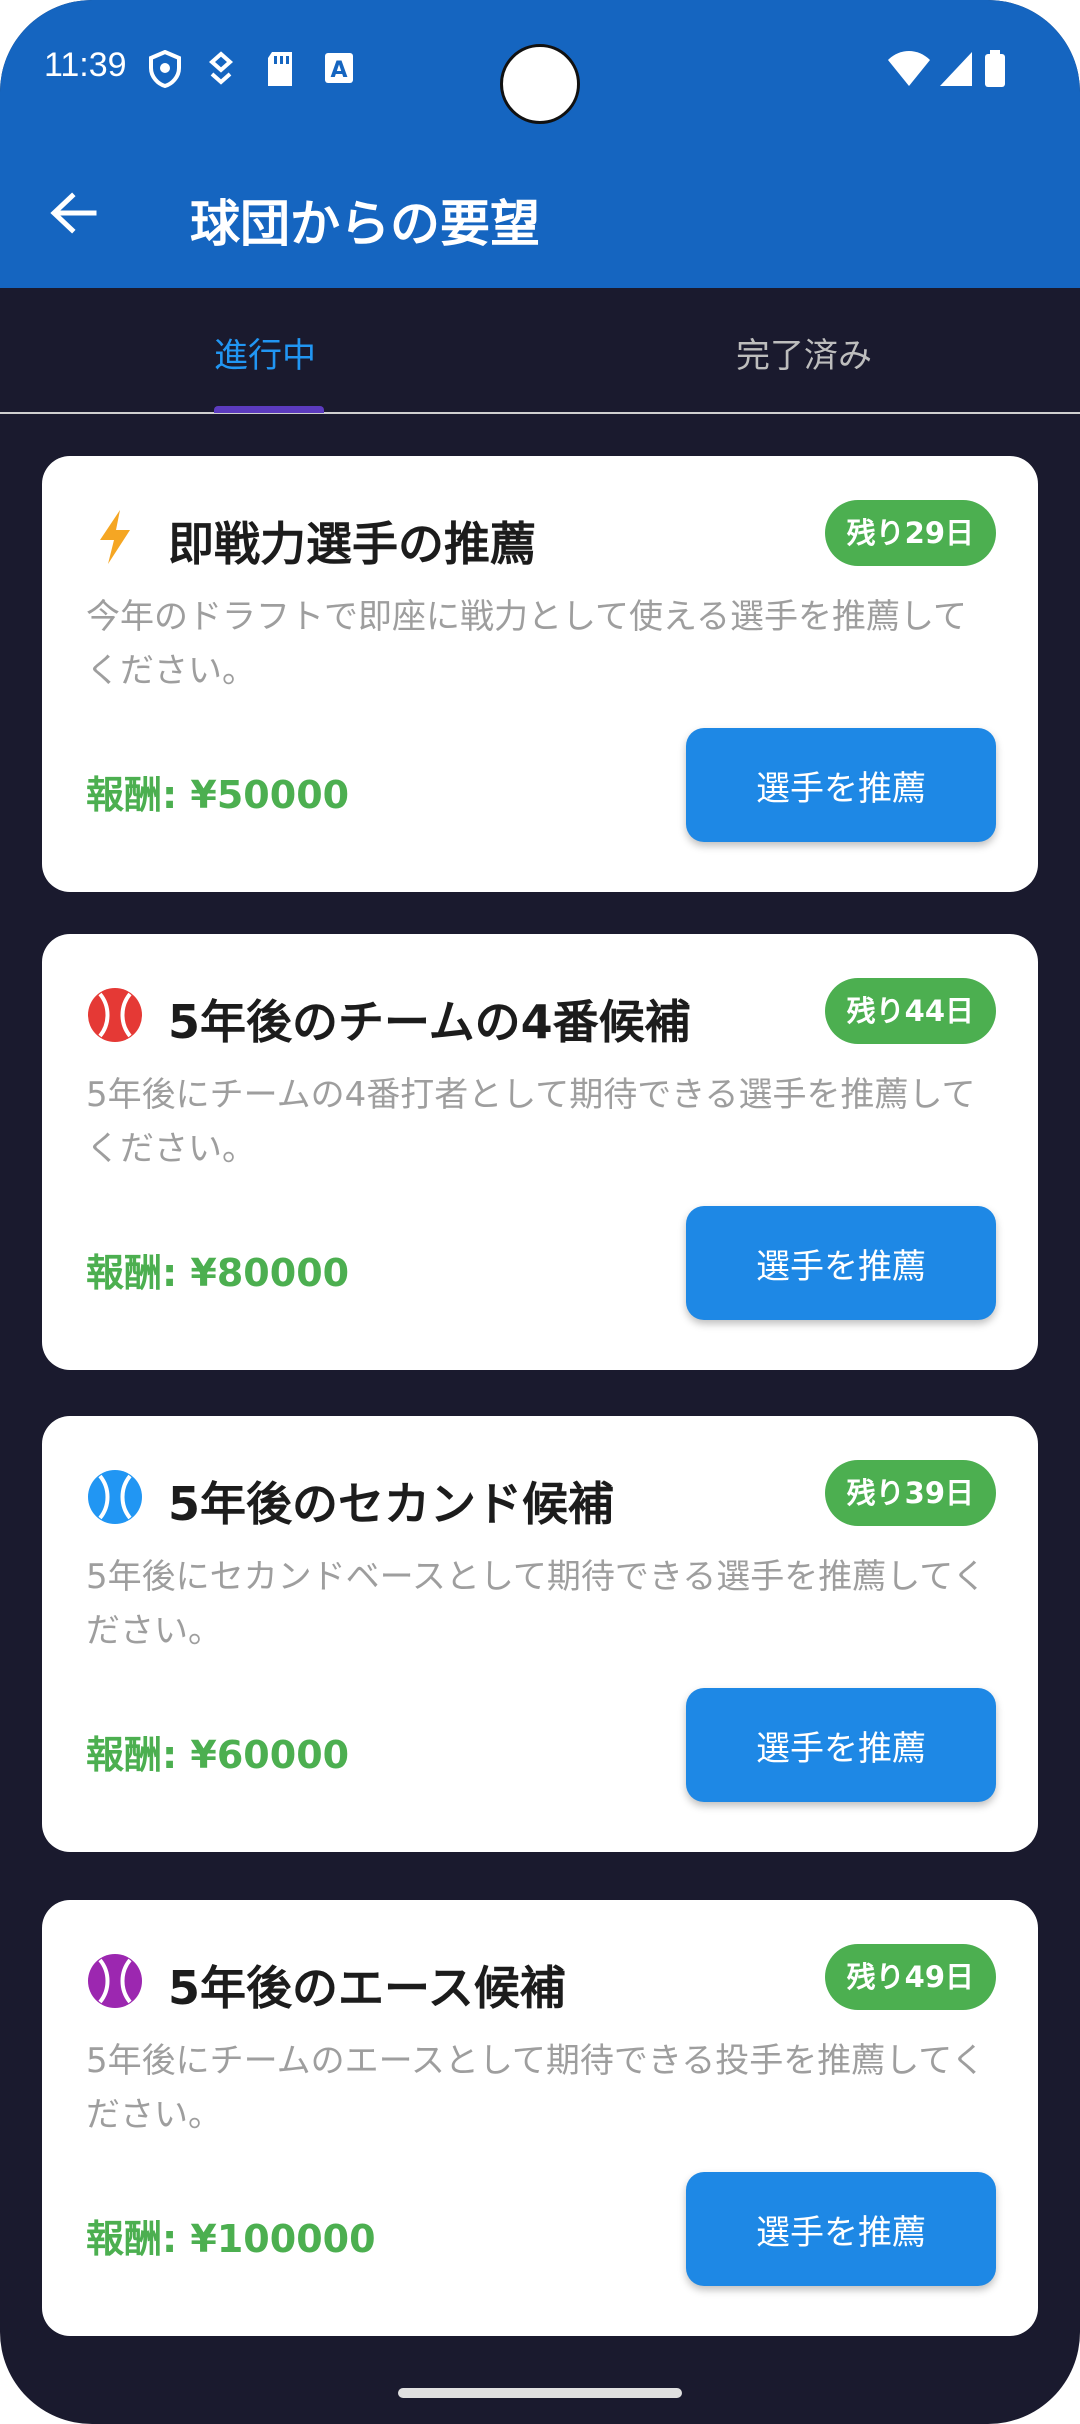 The height and width of the screenshot is (2424, 1080). Describe the element at coordinates (540, 2393) in the screenshot. I see `home-indicator` at that location.